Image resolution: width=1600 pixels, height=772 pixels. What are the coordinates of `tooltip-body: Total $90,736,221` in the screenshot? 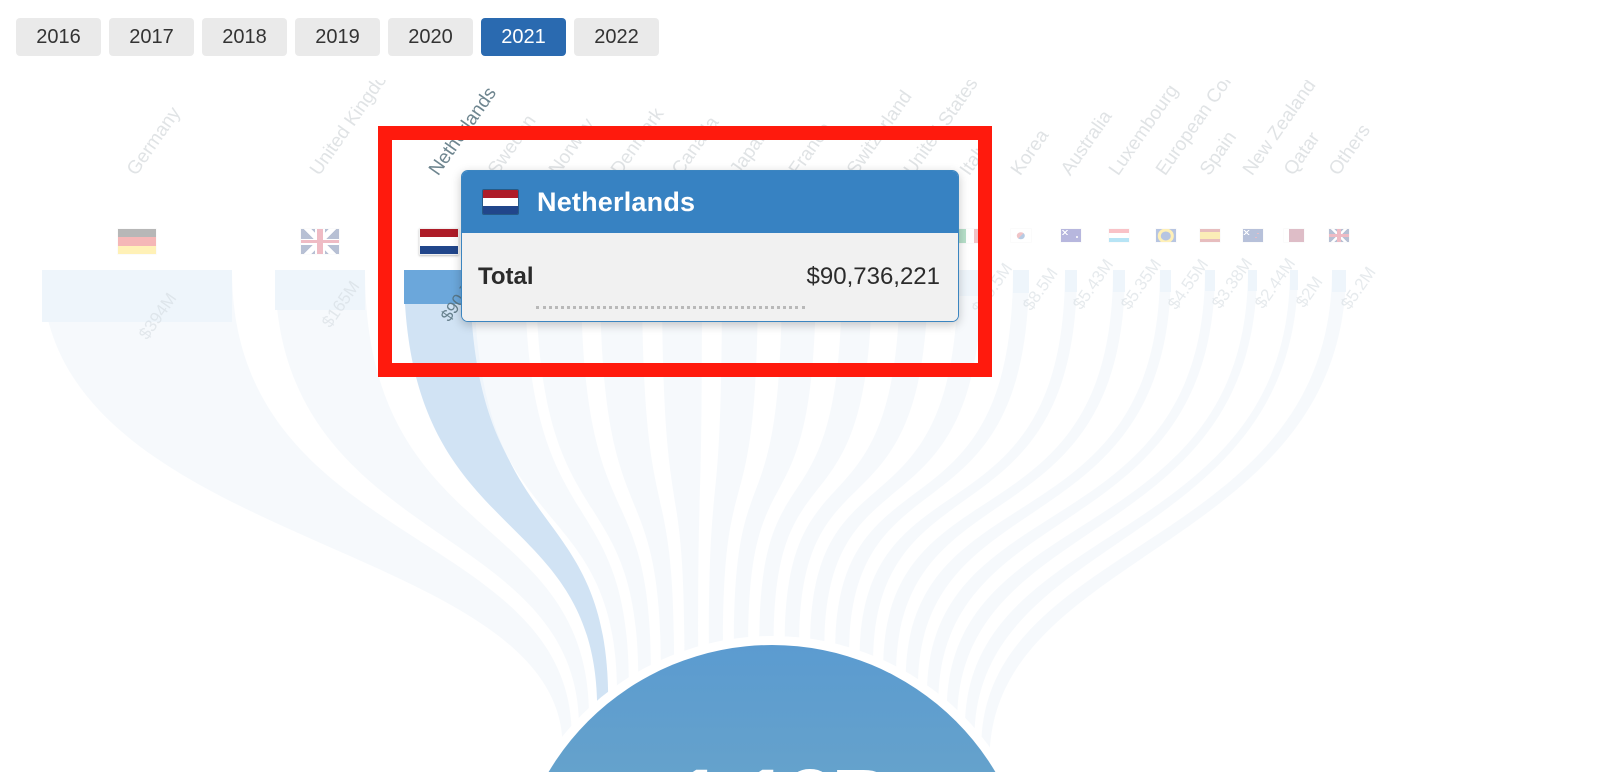 It's located at (710, 277).